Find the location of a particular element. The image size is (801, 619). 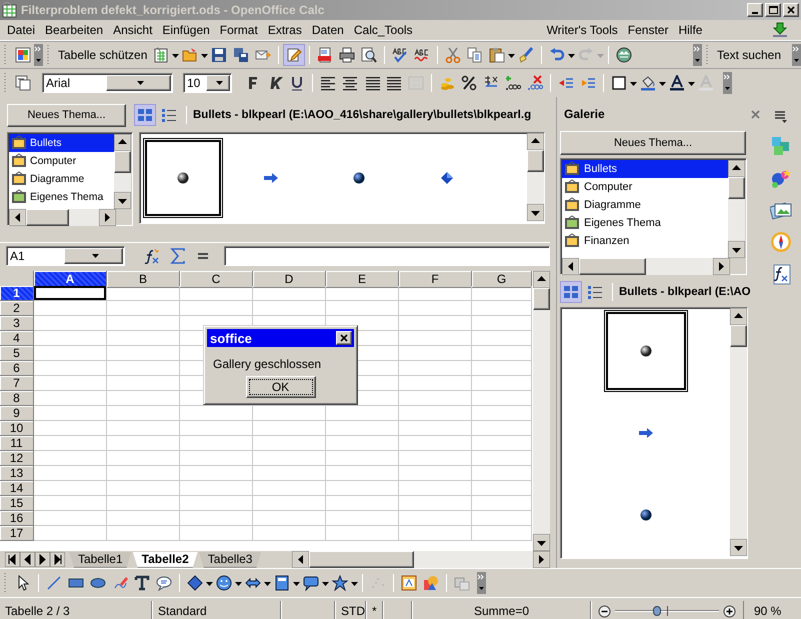

print-icon is located at coordinates (347, 55).